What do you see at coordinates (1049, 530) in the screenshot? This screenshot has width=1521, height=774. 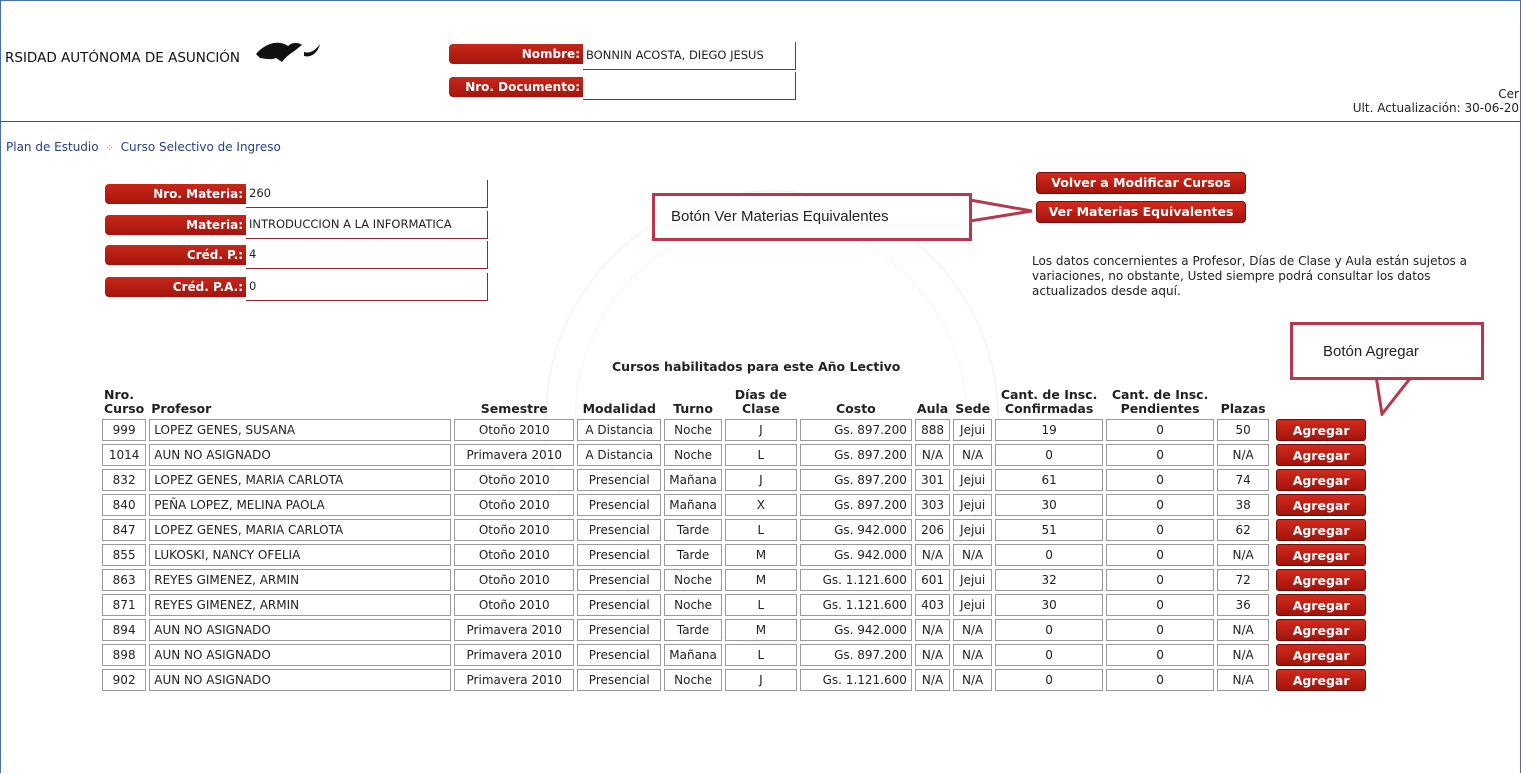 I see `cell-confirmadas: 51` at bounding box center [1049, 530].